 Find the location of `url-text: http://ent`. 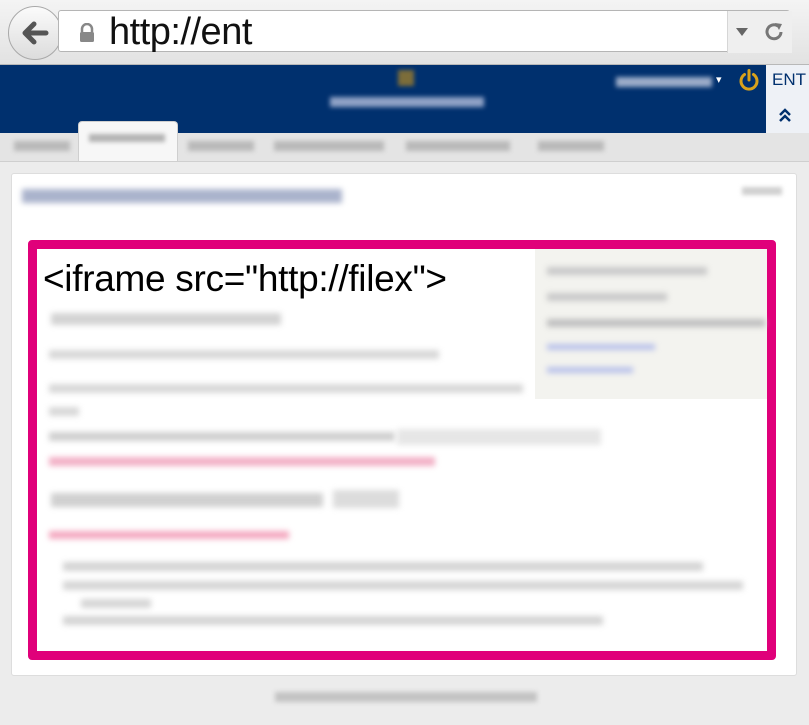

url-text: http://ent is located at coordinates (180, 32).